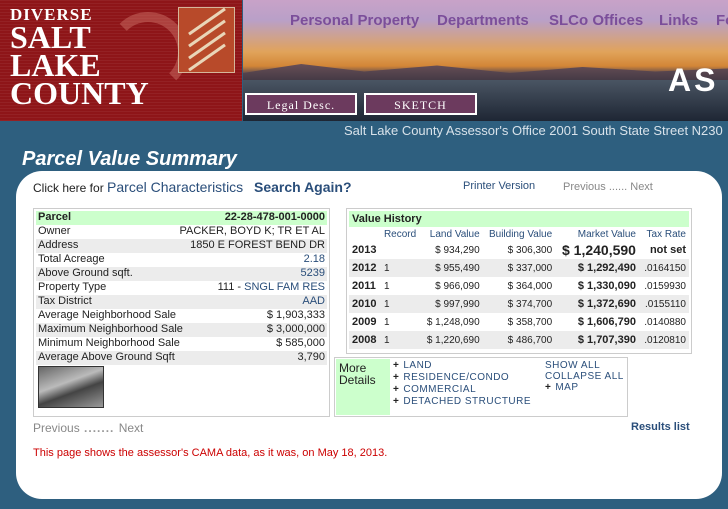  Describe the element at coordinates (65, 301) in the screenshot. I see `field-label: Tax District` at that location.